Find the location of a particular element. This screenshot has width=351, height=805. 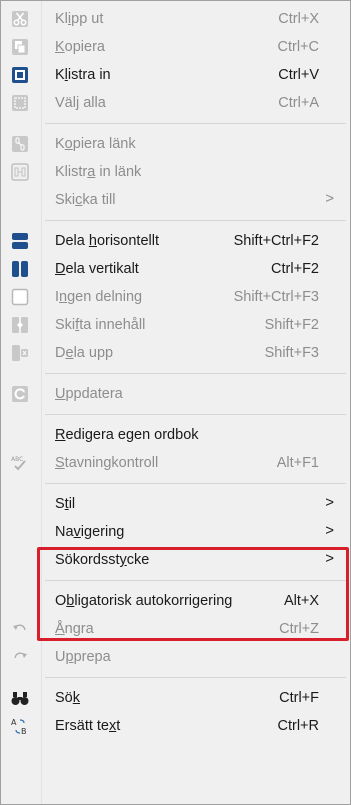

menu-item-klistra-in: Klistra in Ctrl+V is located at coordinates (175, 75).